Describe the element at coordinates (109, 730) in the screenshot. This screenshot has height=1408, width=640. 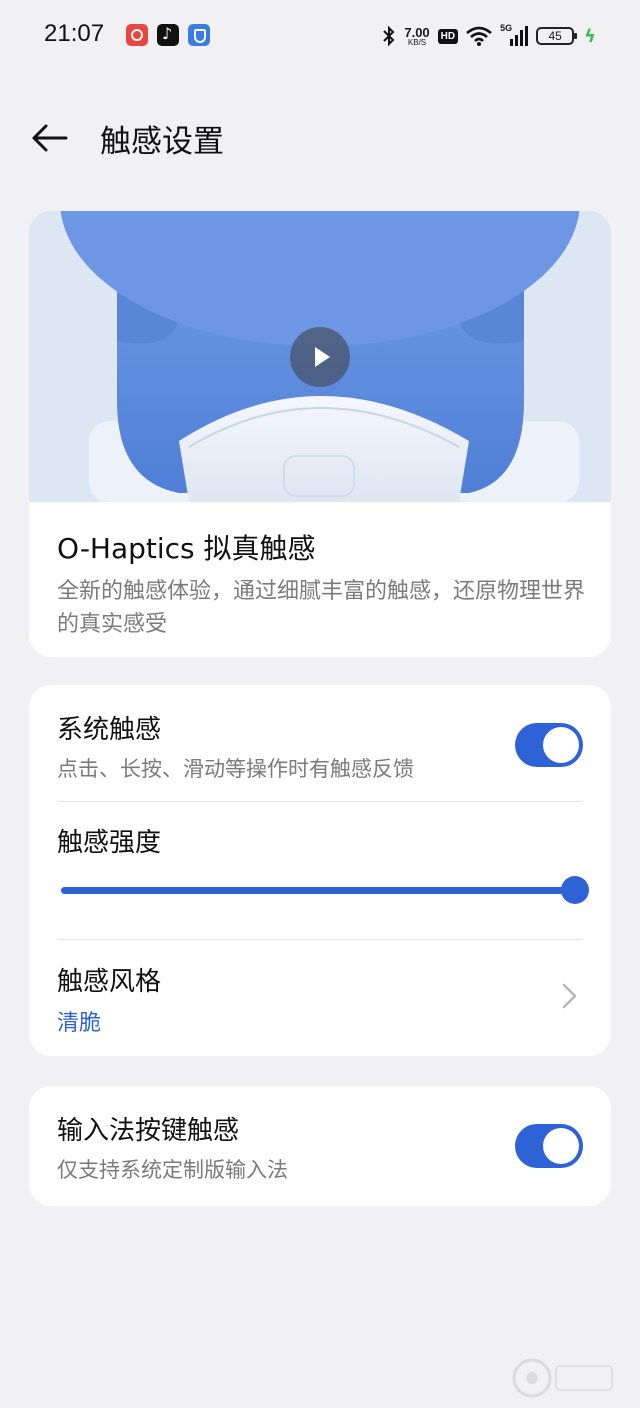
I see `system-haptics-title: 系统触感` at that location.